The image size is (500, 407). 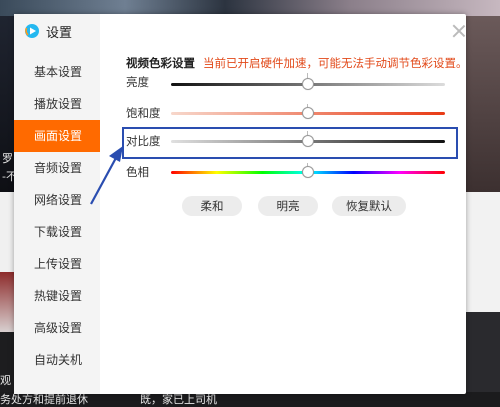 What do you see at coordinates (57, 328) in the screenshot?
I see `nav-item-advanced: 高级设置` at bounding box center [57, 328].